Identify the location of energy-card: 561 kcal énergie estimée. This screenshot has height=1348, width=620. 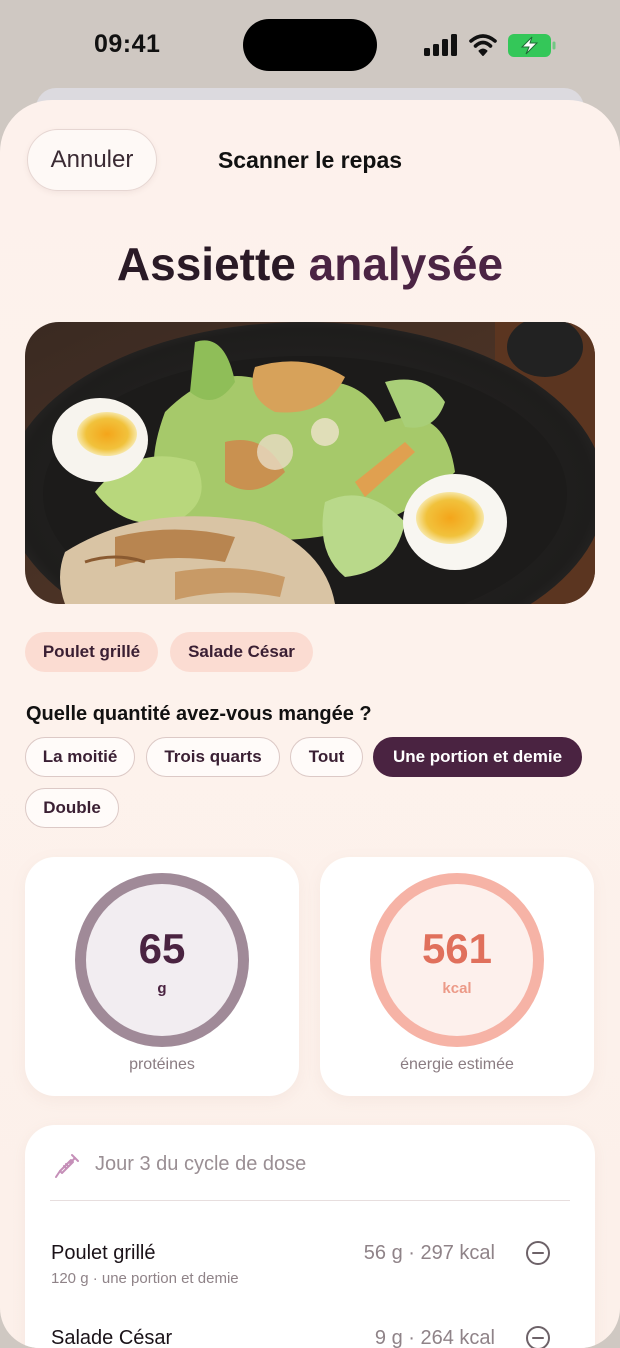
(457, 976).